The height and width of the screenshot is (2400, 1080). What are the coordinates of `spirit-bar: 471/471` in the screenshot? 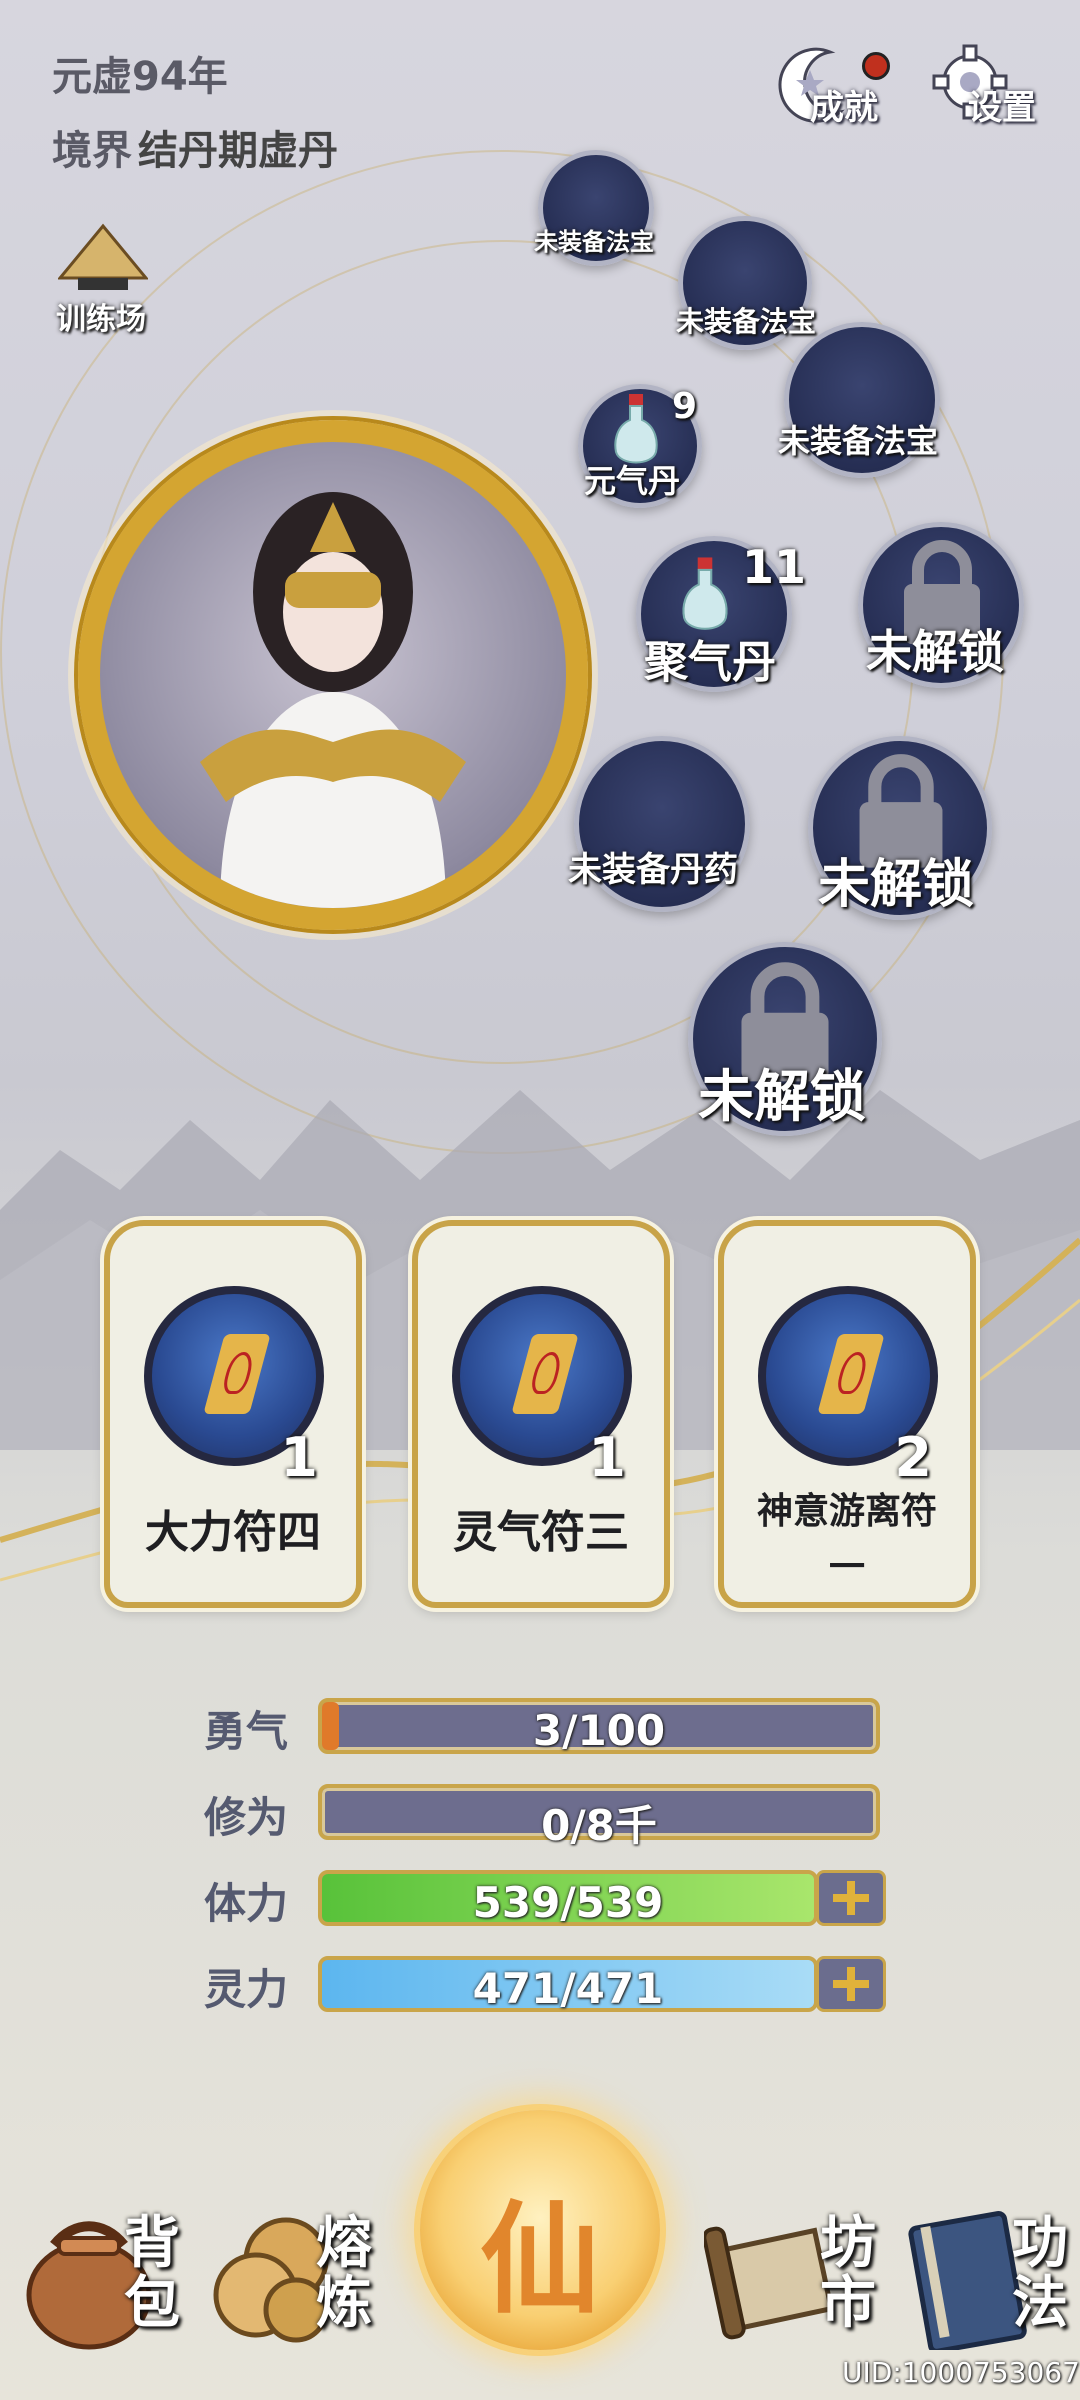 It's located at (568, 1984).